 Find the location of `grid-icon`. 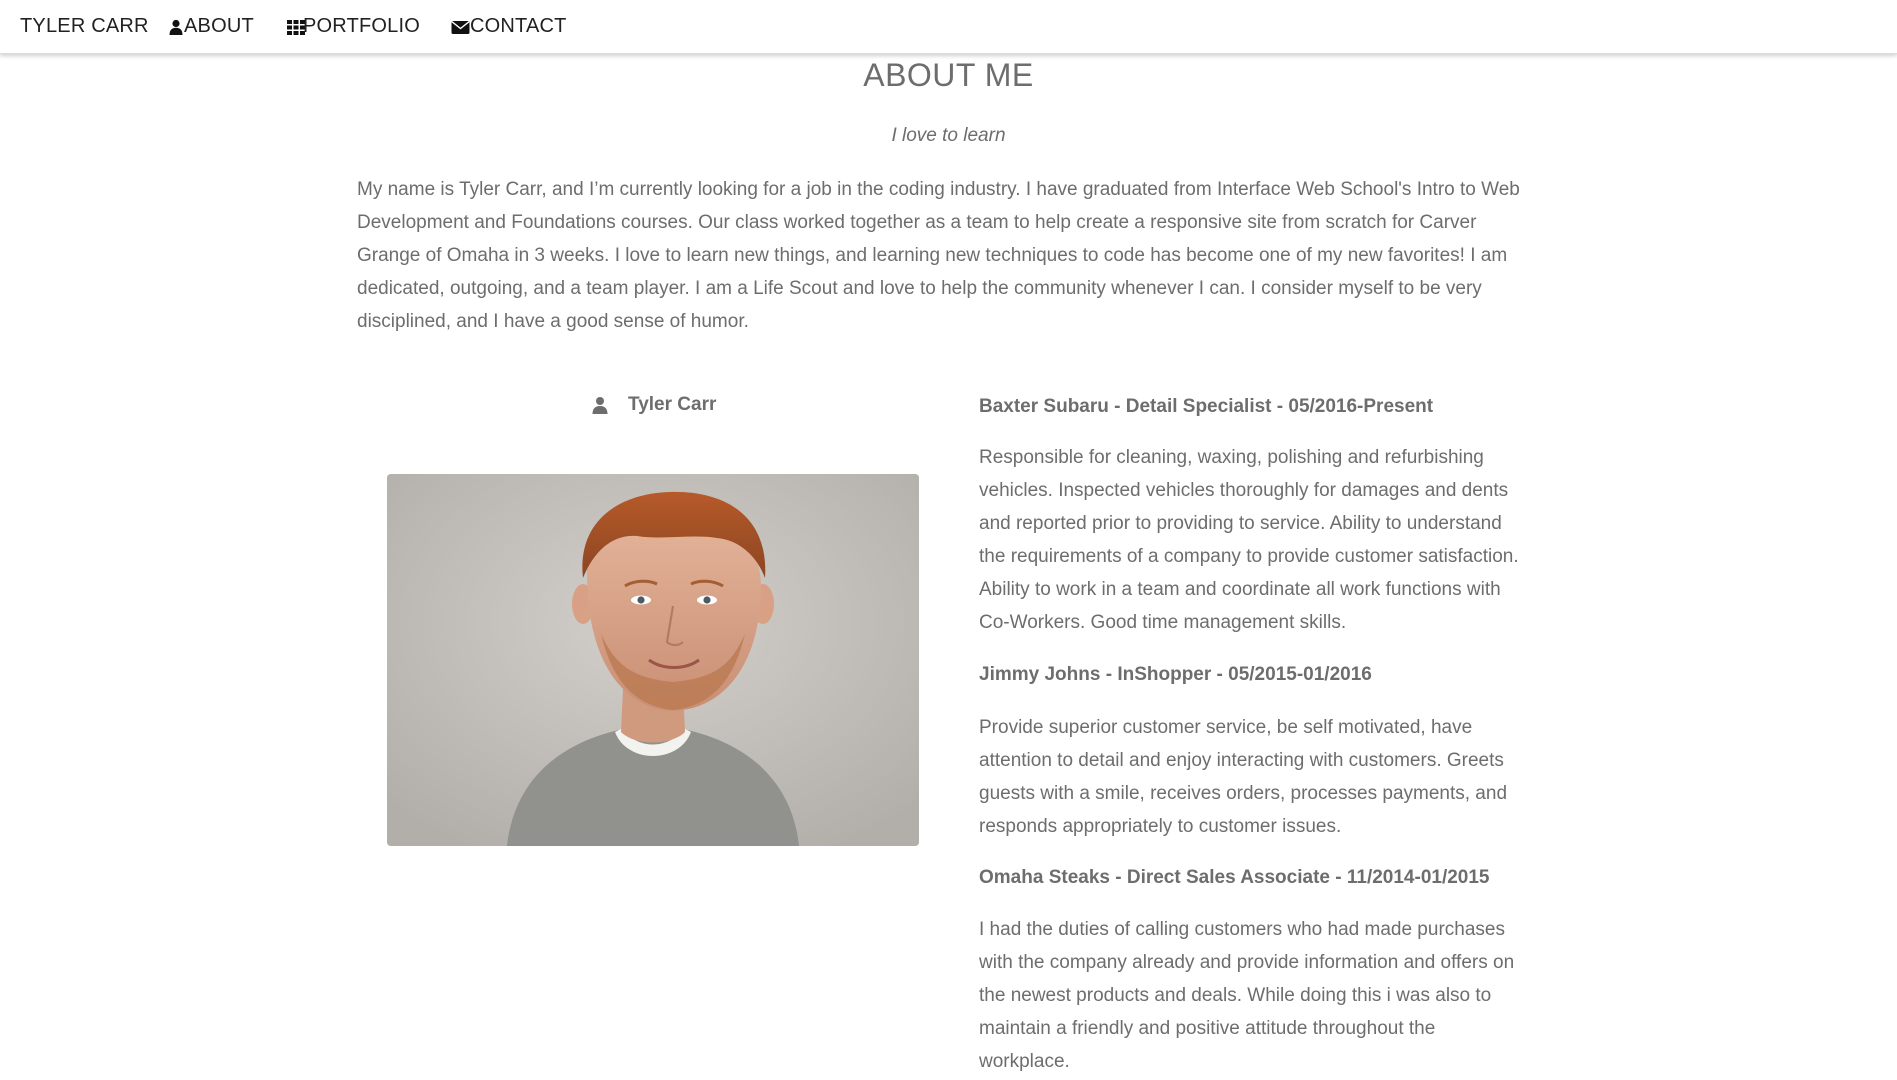

grid-icon is located at coordinates (296, 27).